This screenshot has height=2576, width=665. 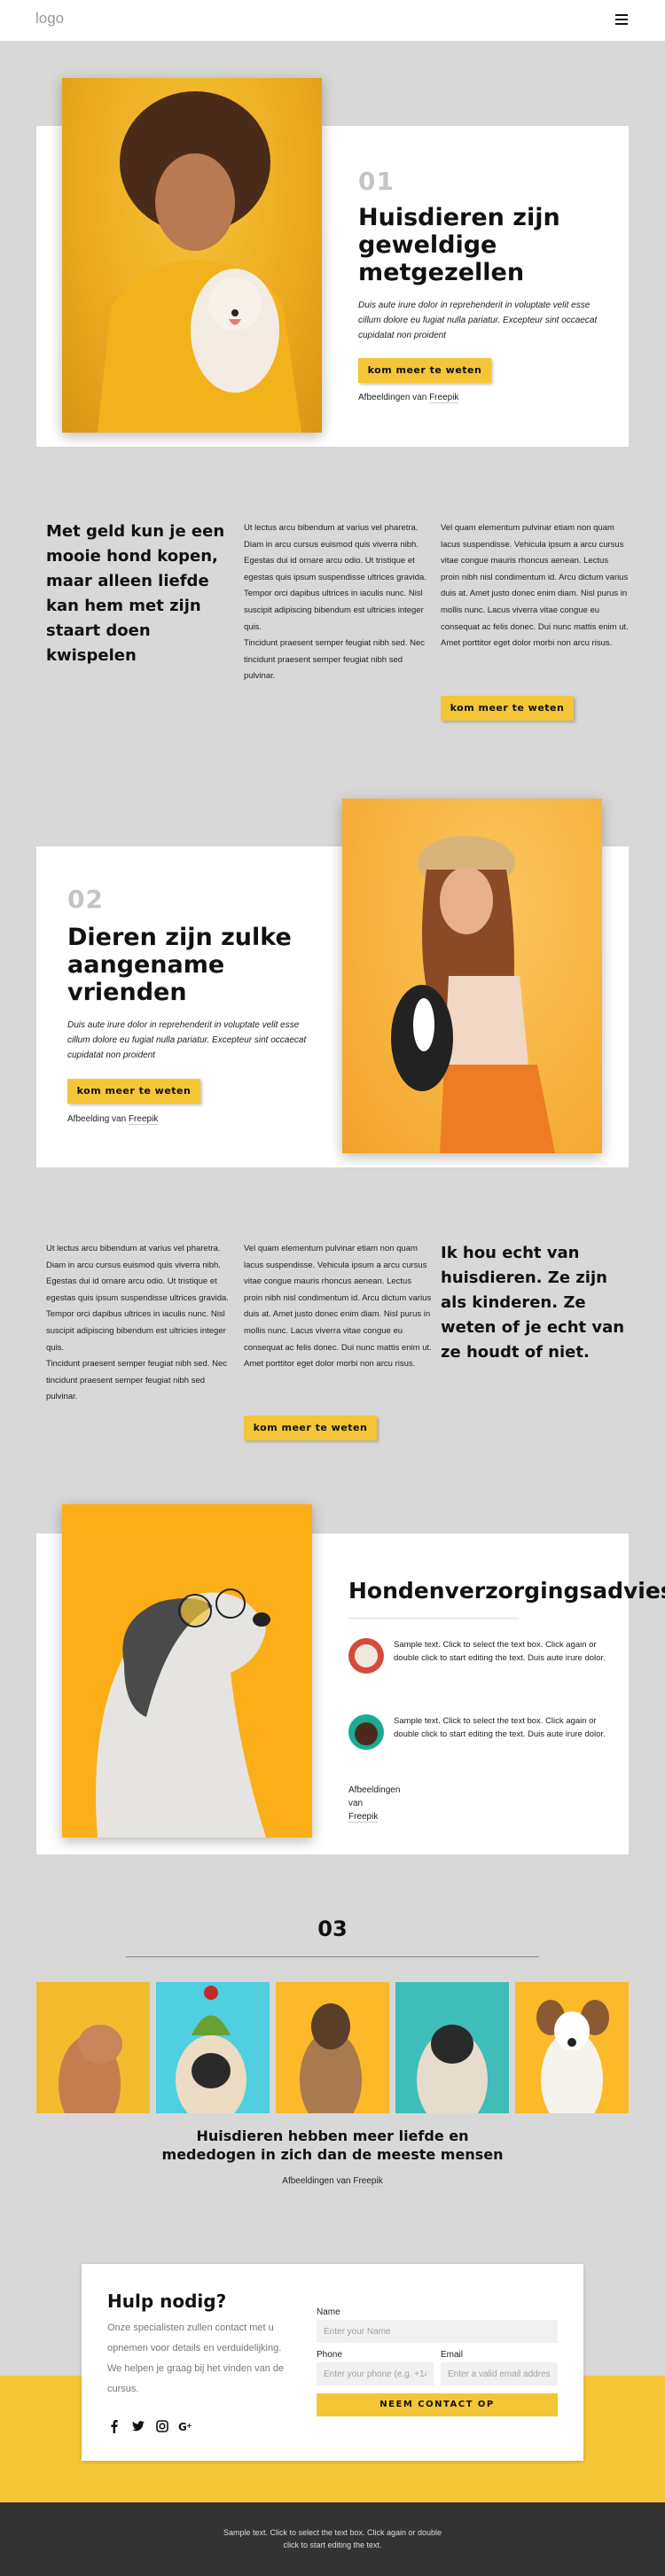 I want to click on section-1-learn-more-button: kom meer te weten, so click(x=425, y=370).